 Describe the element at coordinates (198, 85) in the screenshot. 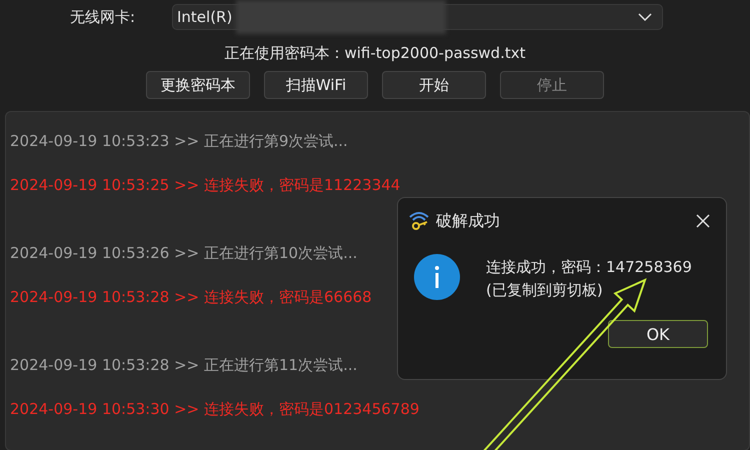

I see `action-button: 更换密码本` at that location.